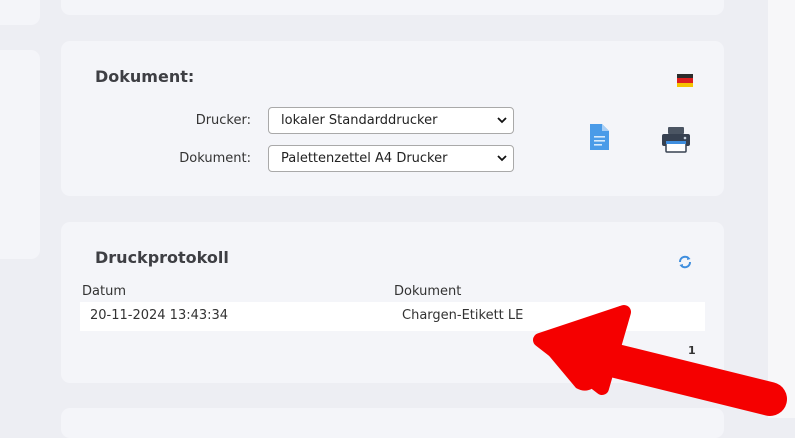 The width and height of the screenshot is (795, 438). What do you see at coordinates (20, 12) in the screenshot?
I see `left-card-top` at bounding box center [20, 12].